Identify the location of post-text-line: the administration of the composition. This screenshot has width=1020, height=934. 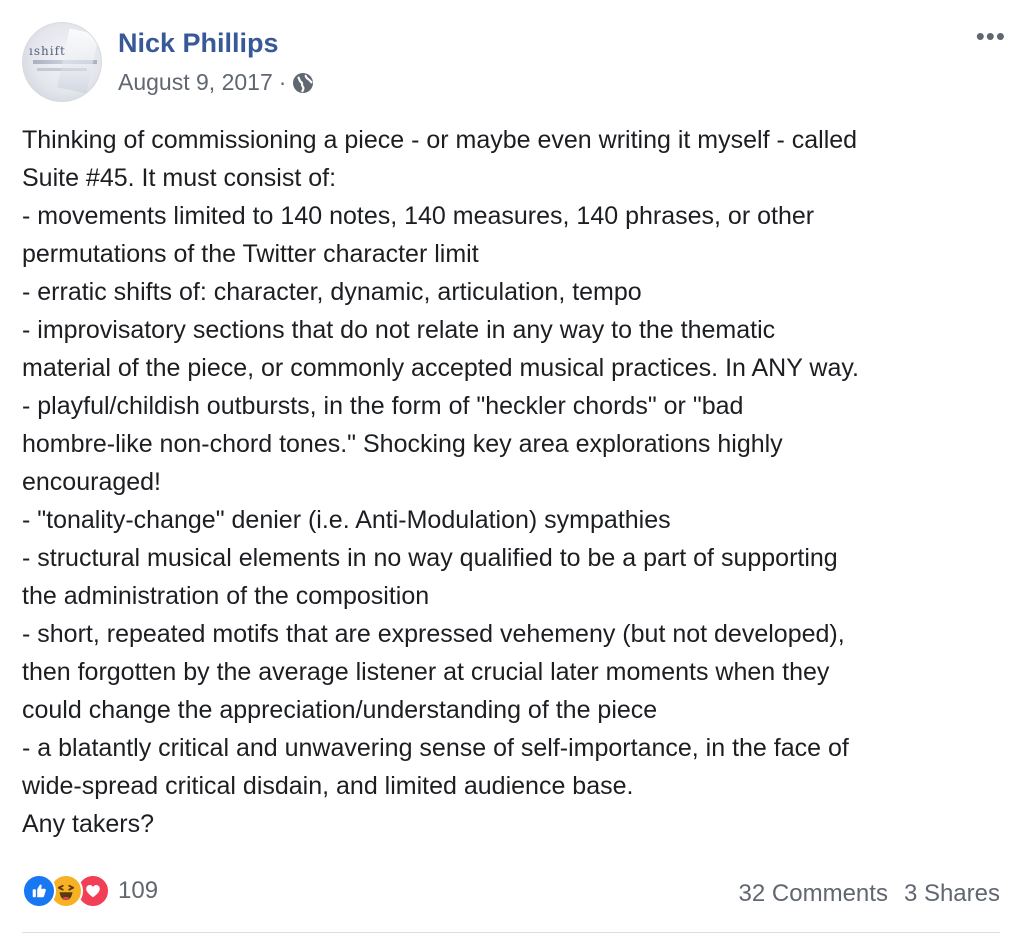
(226, 596).